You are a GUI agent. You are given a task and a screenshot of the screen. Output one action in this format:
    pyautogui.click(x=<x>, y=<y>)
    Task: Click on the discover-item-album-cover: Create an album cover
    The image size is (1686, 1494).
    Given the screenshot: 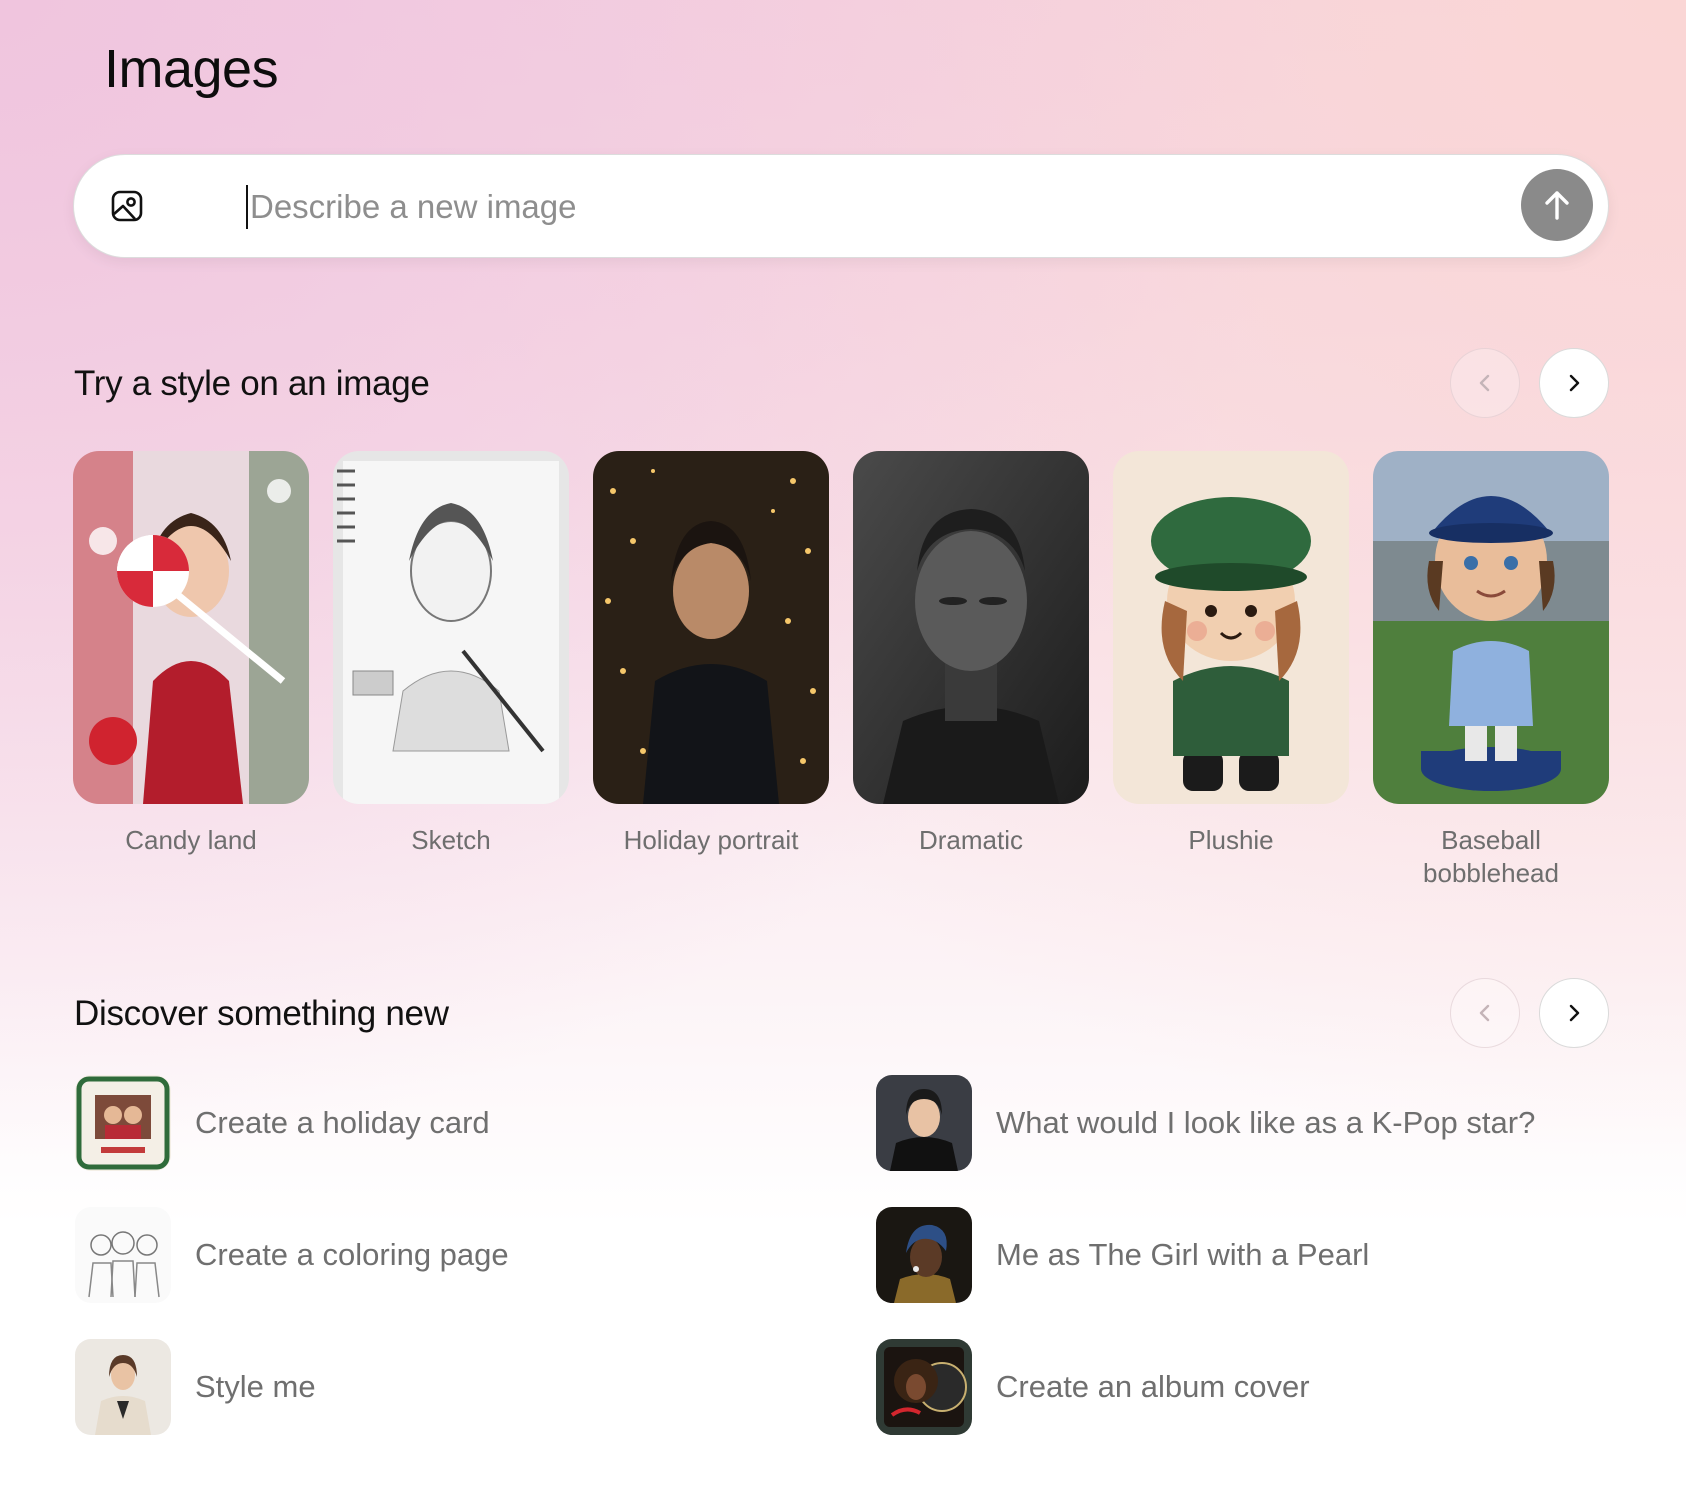 What is the action you would take?
    pyautogui.click(x=1093, y=1387)
    